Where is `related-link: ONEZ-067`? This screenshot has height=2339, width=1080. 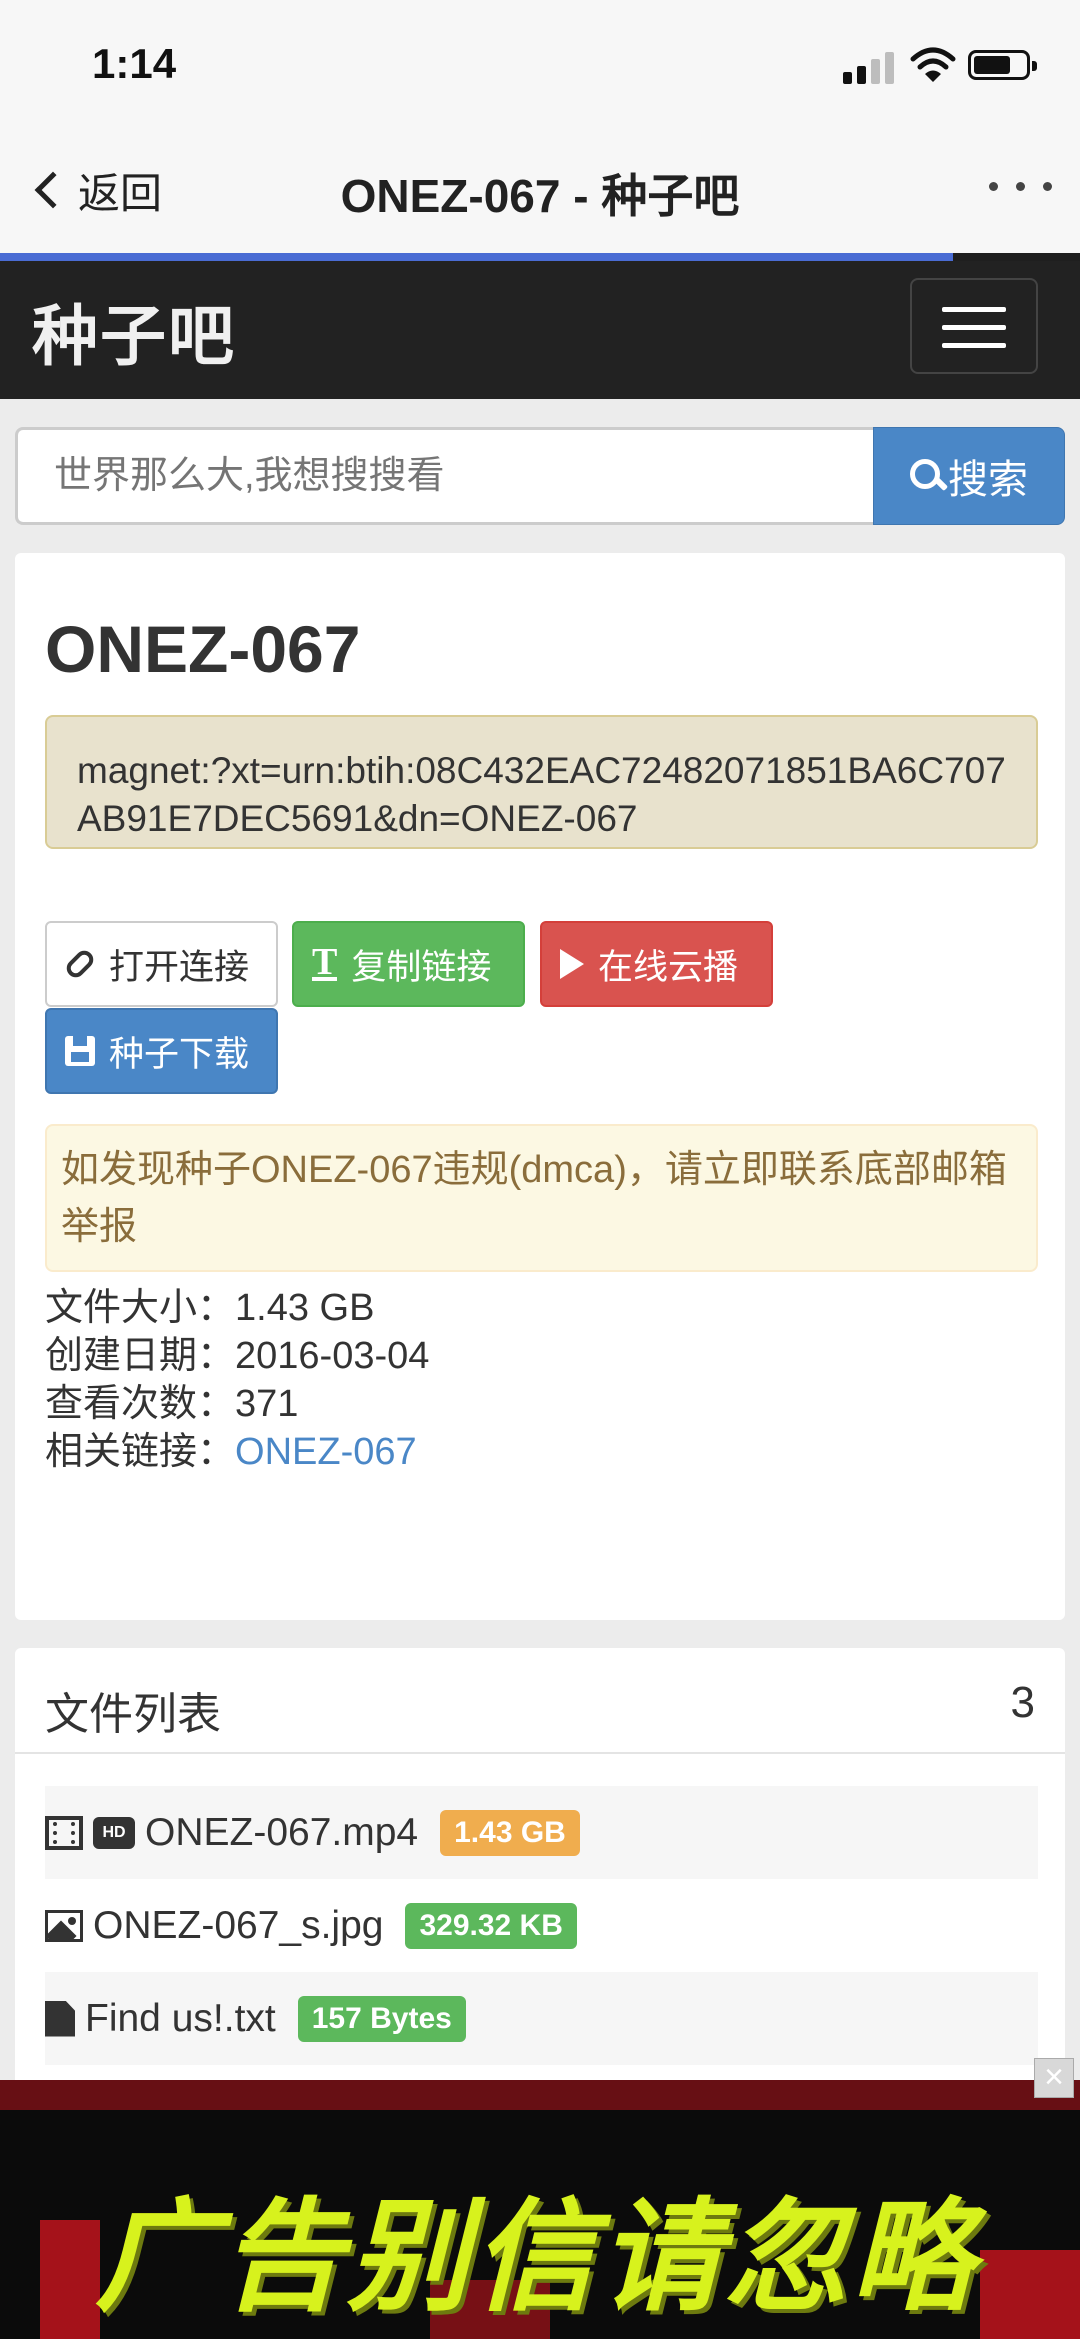
related-link: ONEZ-067 is located at coordinates (326, 1452).